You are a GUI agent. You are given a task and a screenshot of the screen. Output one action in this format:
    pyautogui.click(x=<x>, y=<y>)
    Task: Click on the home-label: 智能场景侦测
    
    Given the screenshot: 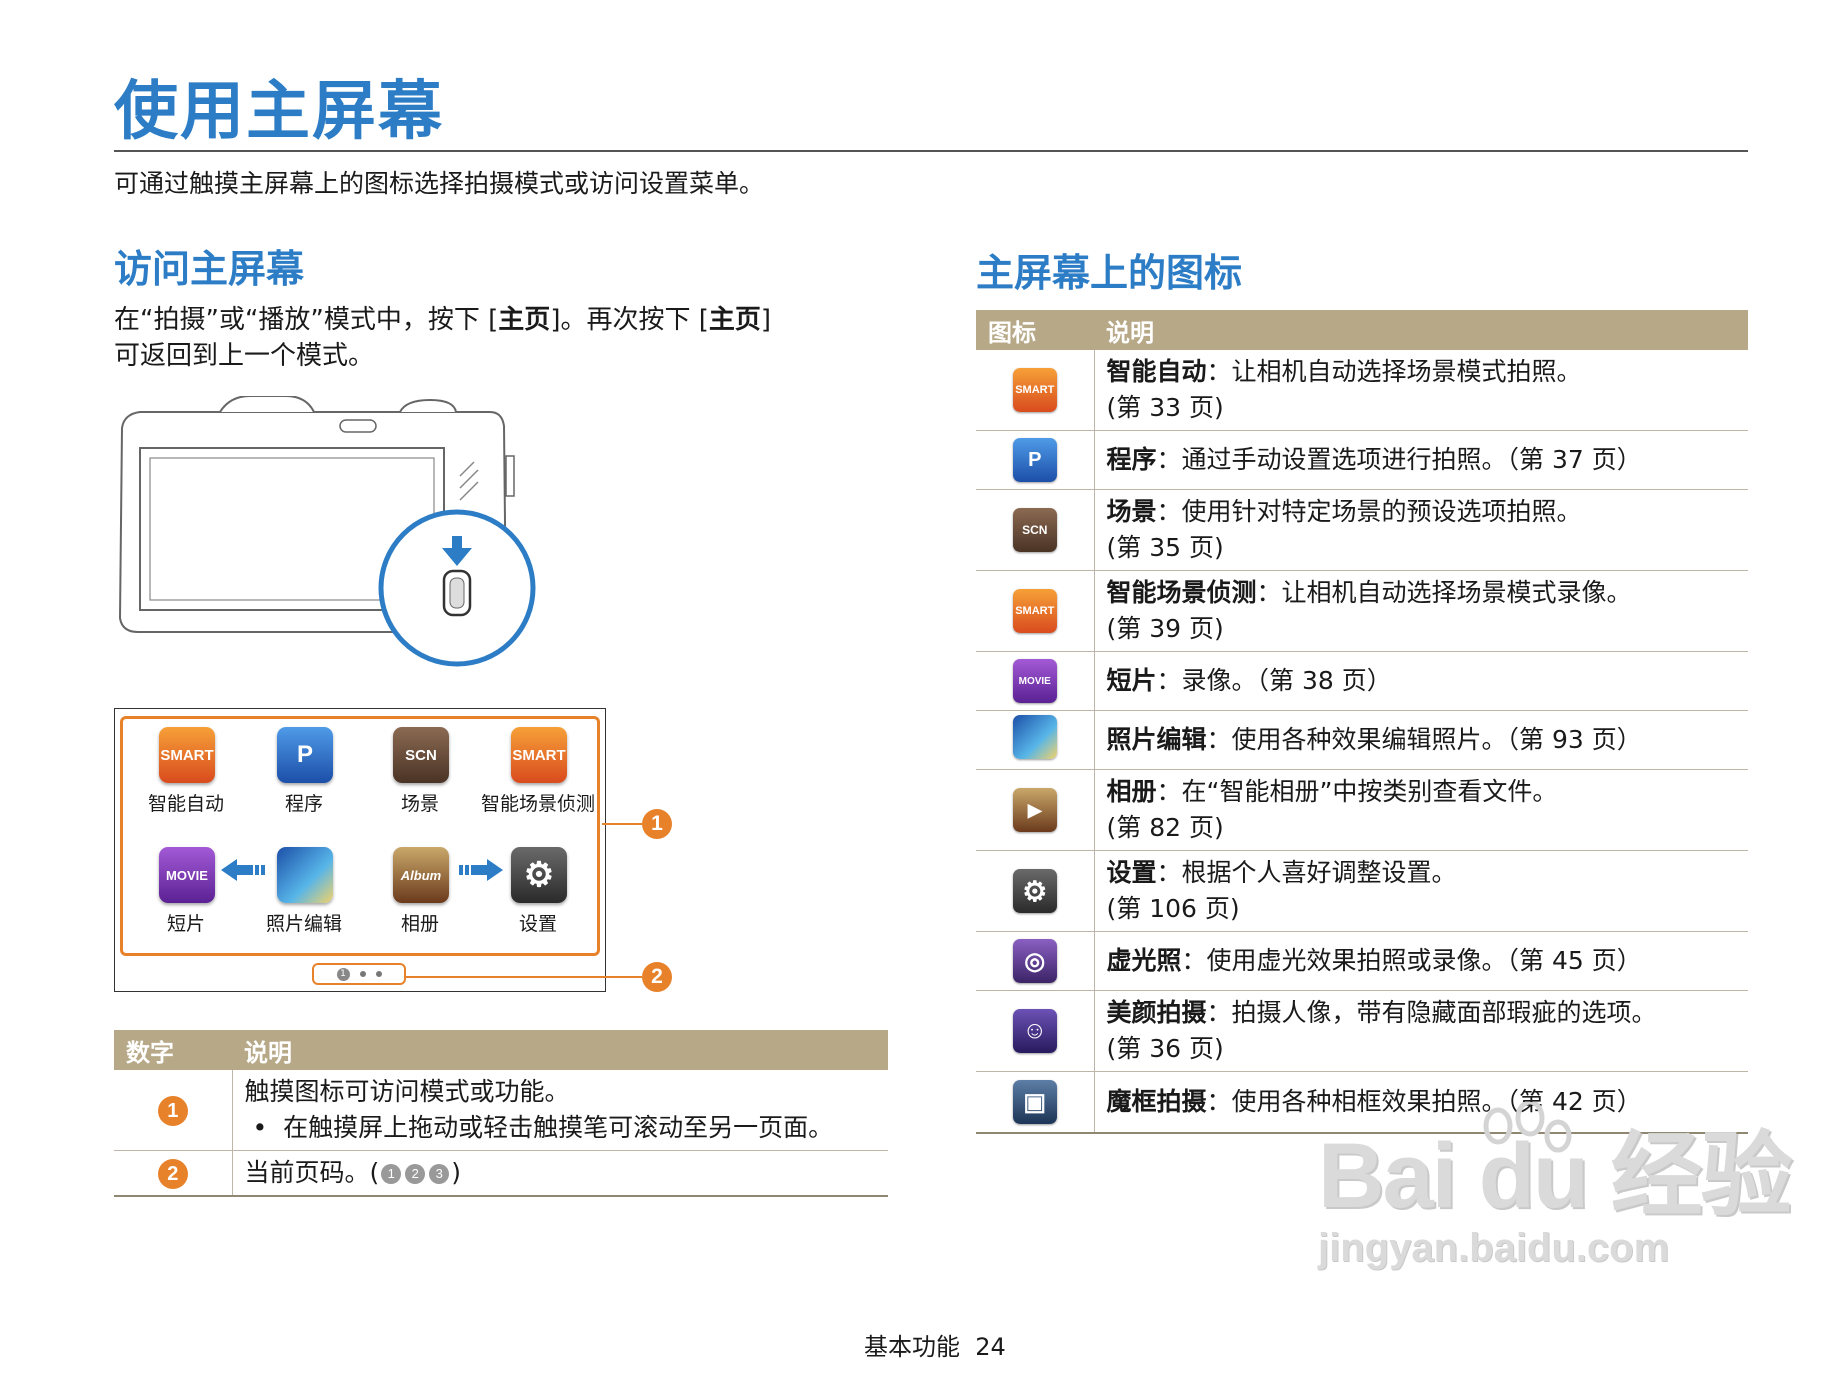 What is the action you would take?
    pyautogui.click(x=537, y=804)
    